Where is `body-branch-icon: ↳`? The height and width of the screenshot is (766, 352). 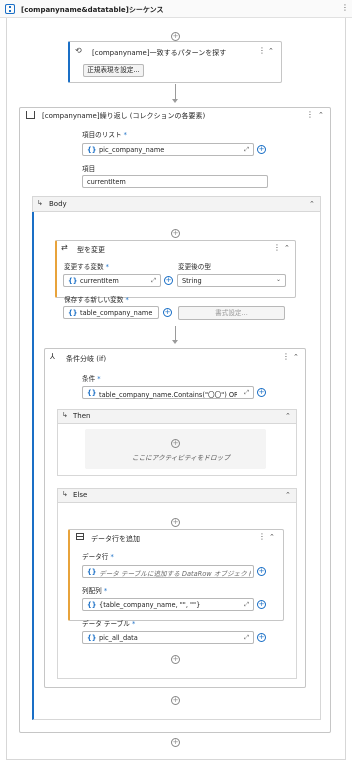
body-branch-icon: ↳ is located at coordinates (40, 203).